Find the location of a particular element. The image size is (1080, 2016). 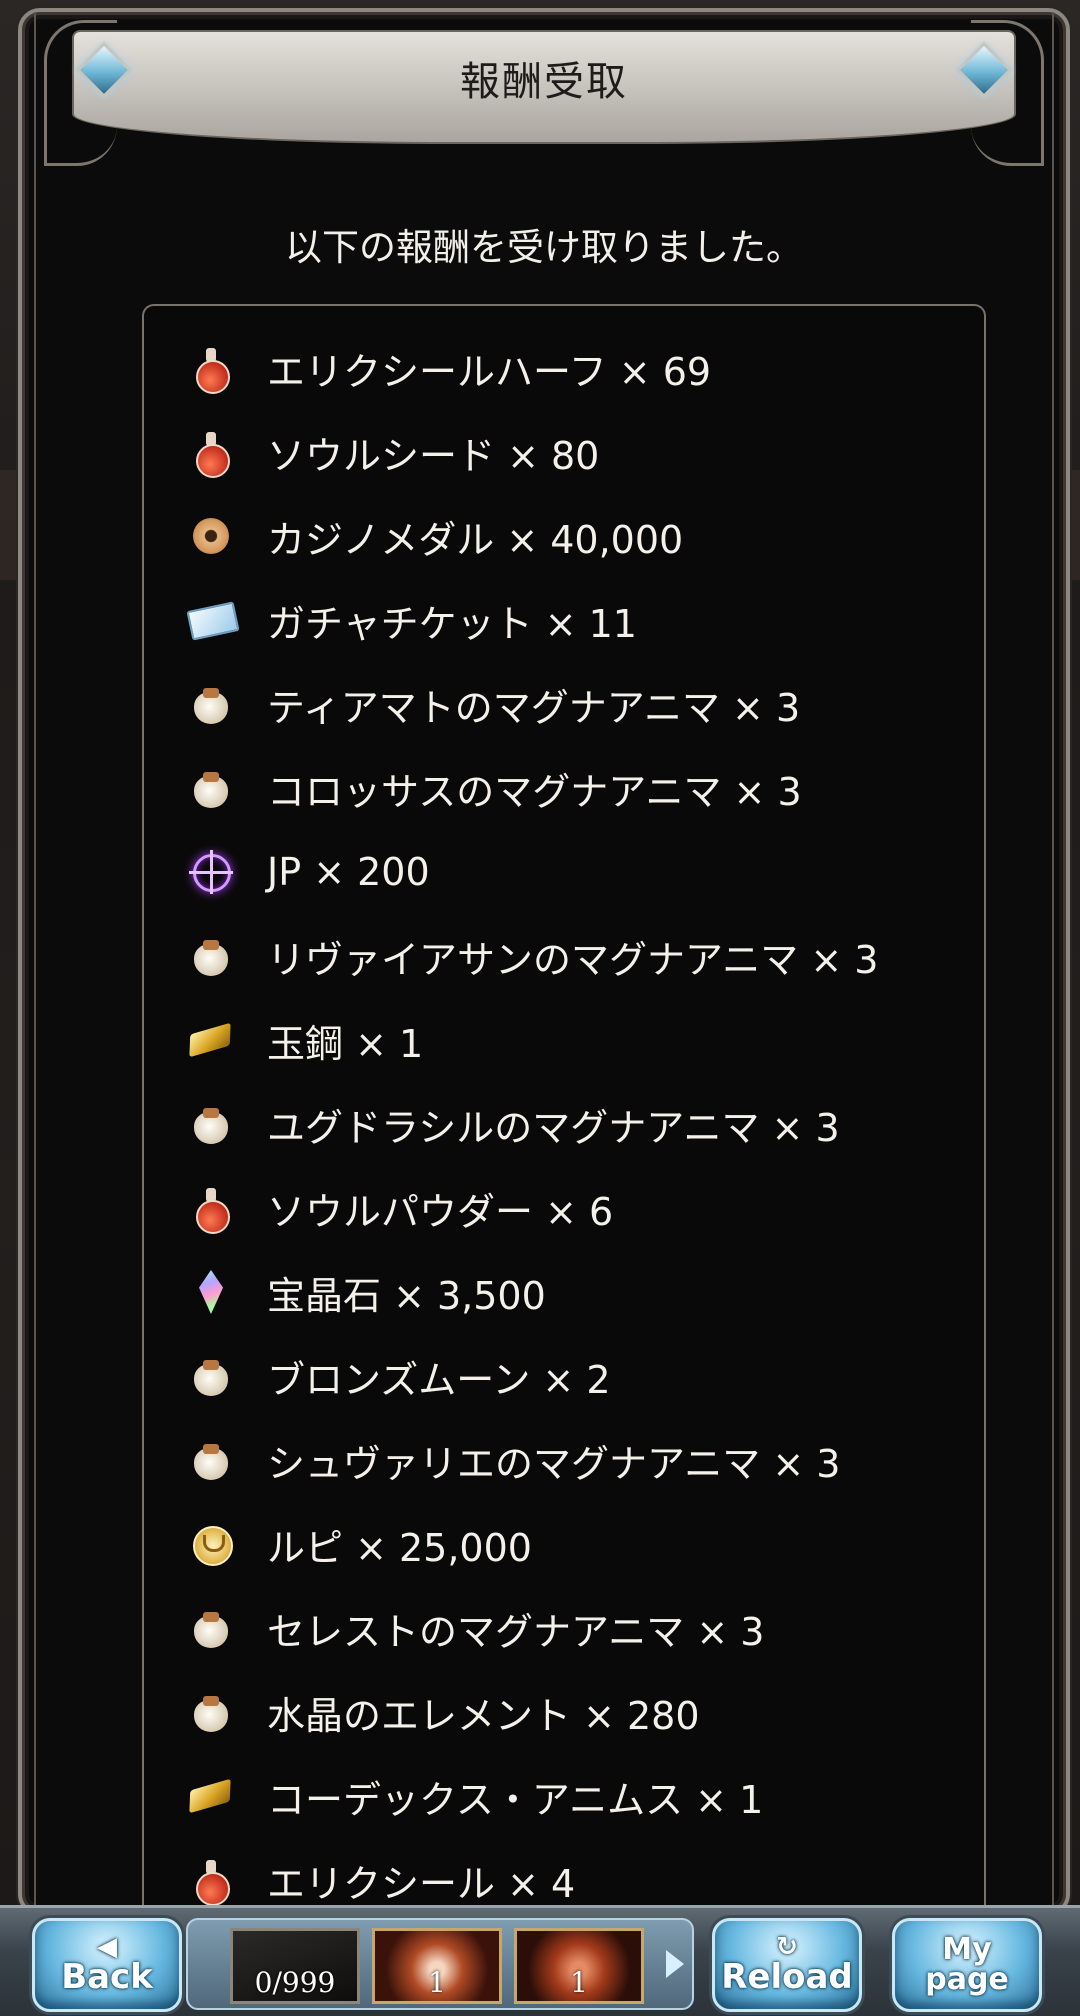

quick-item-tray: 0/999 1 1 is located at coordinates (440, 1964).